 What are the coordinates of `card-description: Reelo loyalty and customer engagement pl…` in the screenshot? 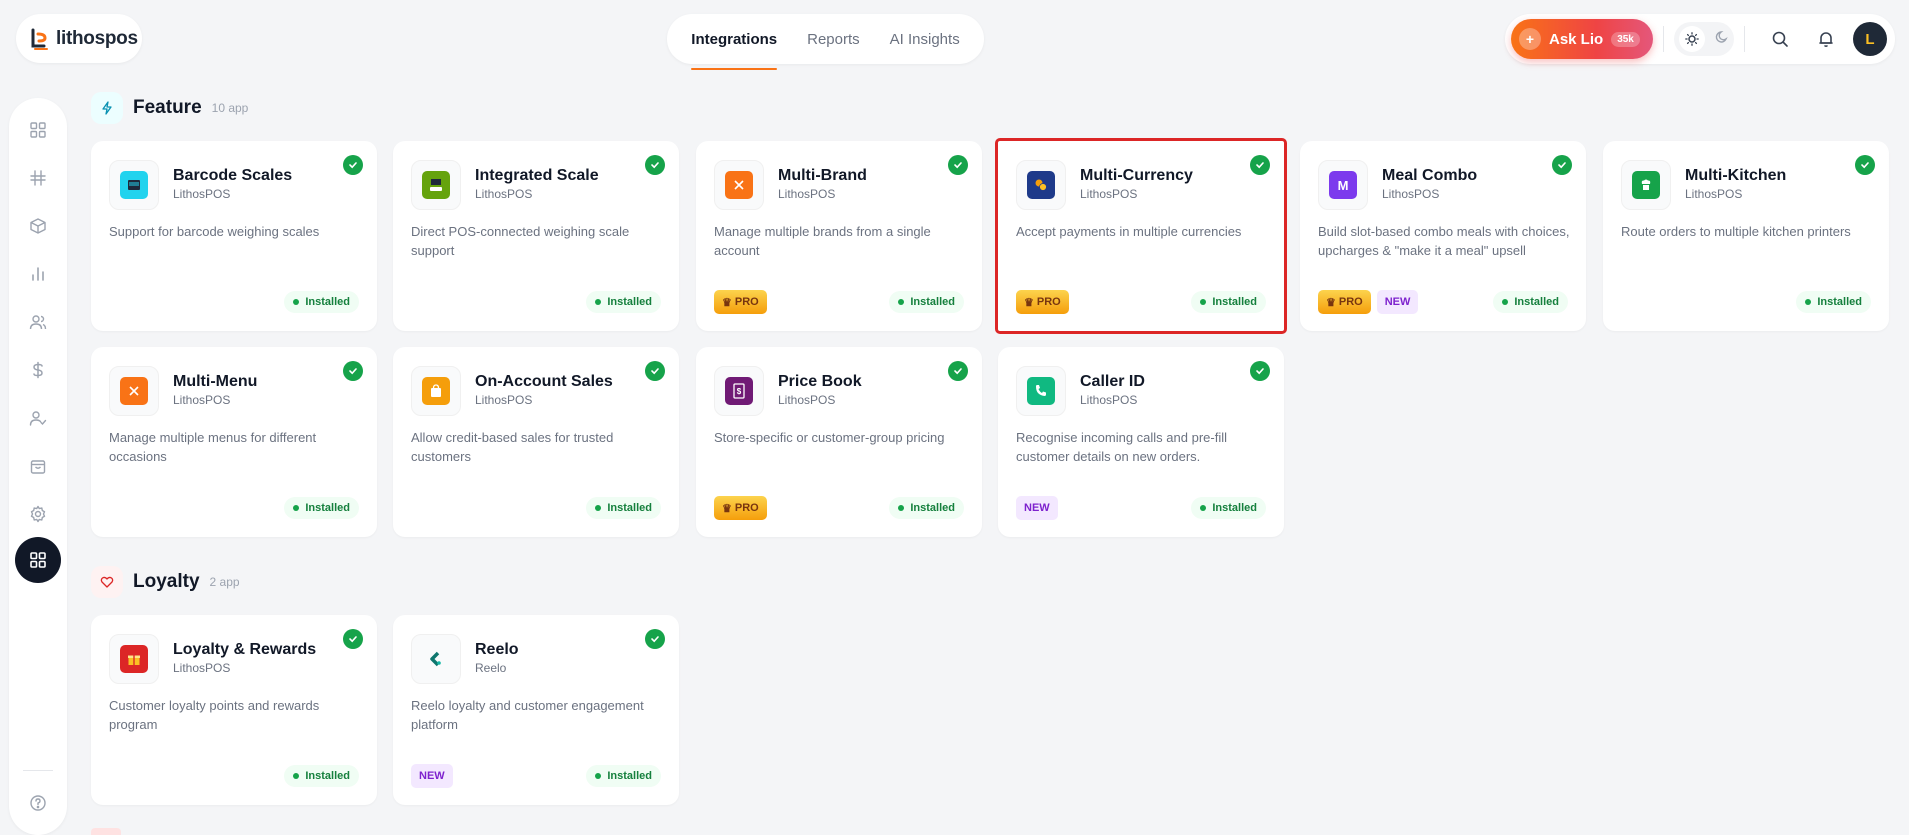 It's located at (527, 715).